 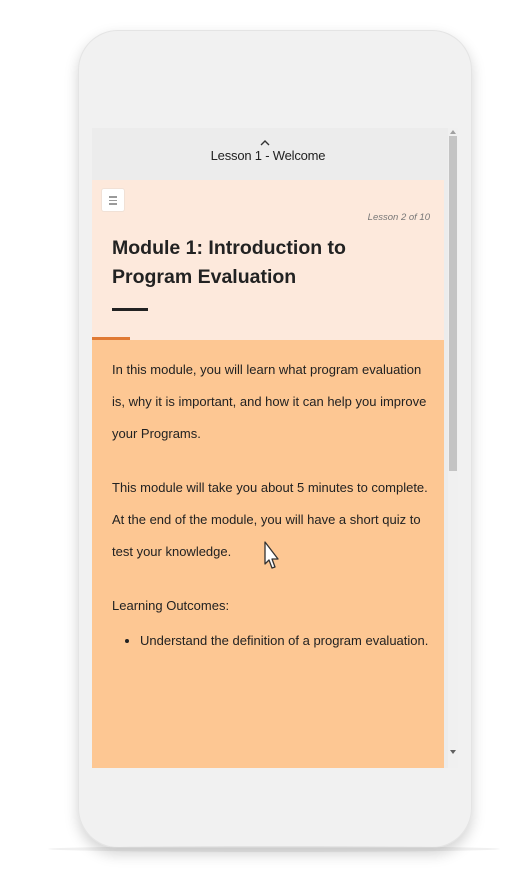 What do you see at coordinates (398, 217) in the screenshot?
I see `lesson-count: Lesson 2 of 10` at bounding box center [398, 217].